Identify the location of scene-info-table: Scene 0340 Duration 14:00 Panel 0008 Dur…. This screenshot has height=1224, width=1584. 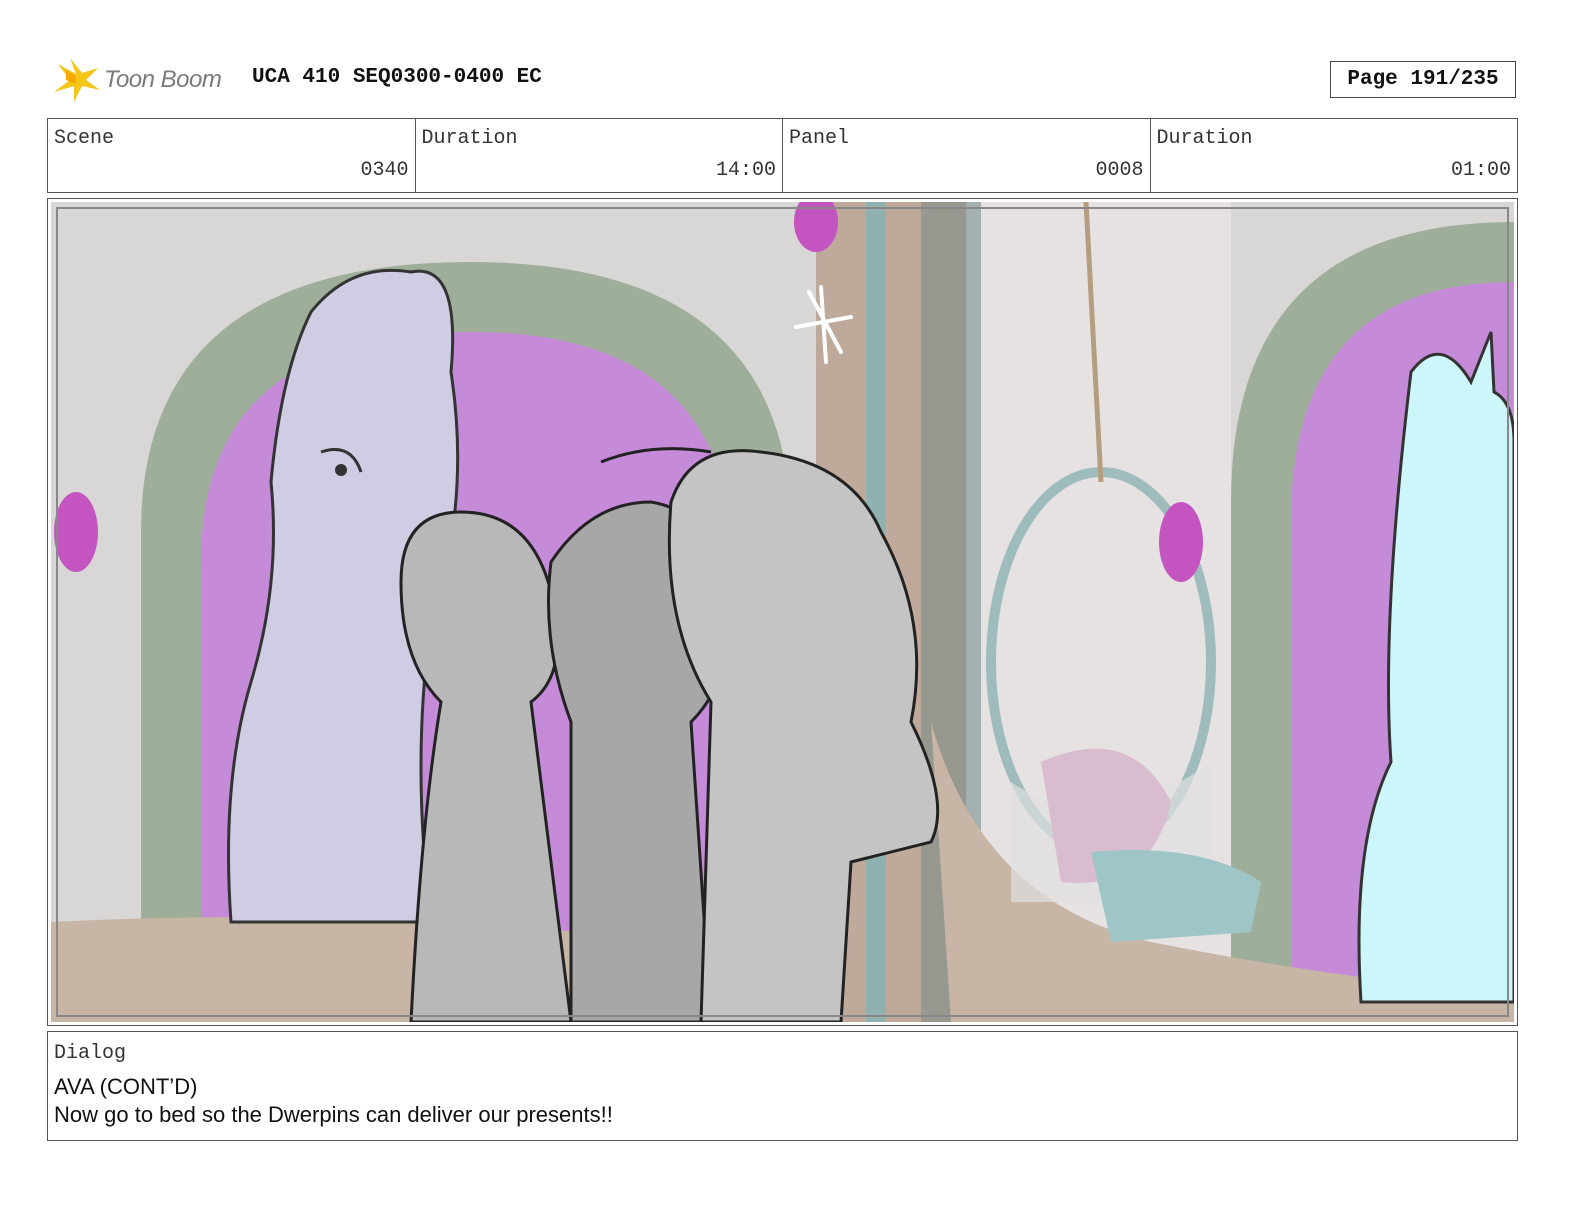
(782, 155).